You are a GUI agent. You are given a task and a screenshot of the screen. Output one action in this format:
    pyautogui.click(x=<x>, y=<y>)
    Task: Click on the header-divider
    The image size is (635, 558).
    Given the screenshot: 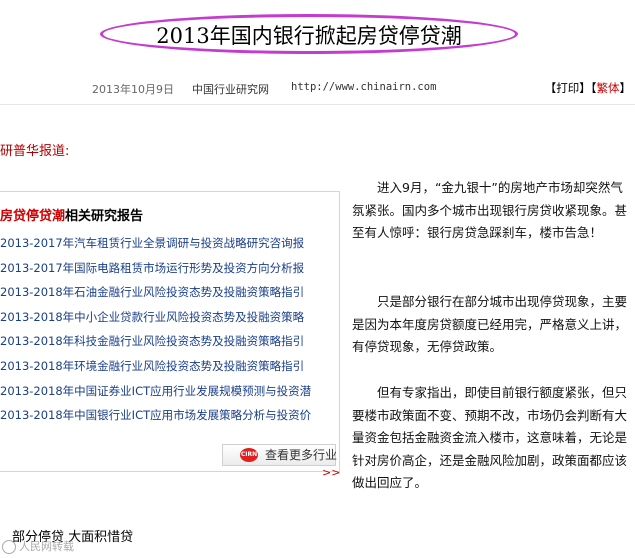 What is the action you would take?
    pyautogui.click(x=317, y=104)
    